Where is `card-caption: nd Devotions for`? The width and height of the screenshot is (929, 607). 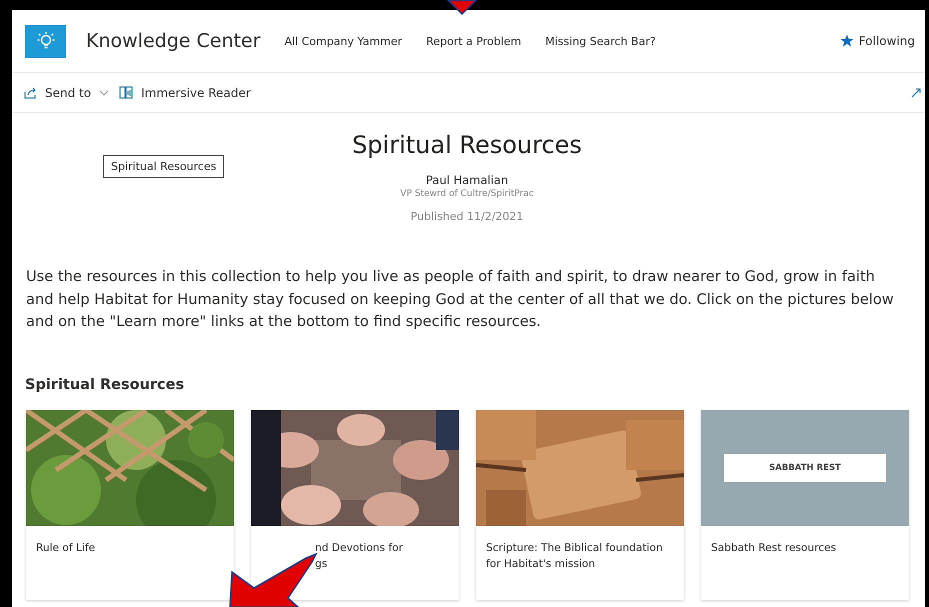
card-caption: nd Devotions for is located at coordinates (359, 548).